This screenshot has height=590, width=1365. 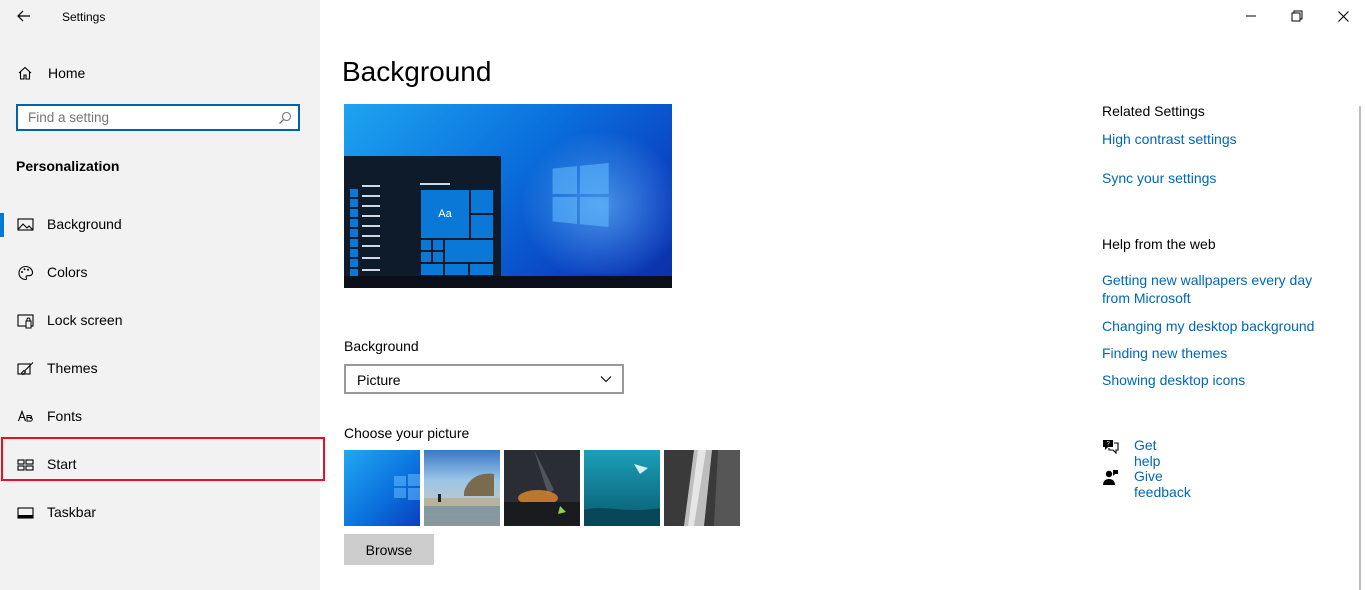 I want to click on back-button, so click(x=24, y=16).